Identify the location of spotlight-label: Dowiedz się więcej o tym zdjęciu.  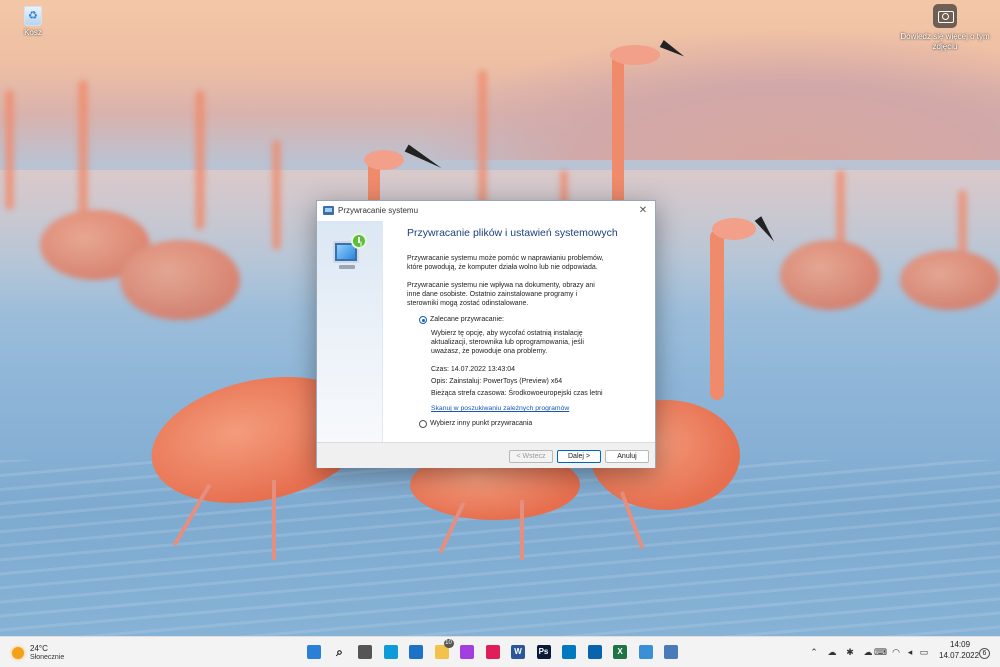
(945, 41).